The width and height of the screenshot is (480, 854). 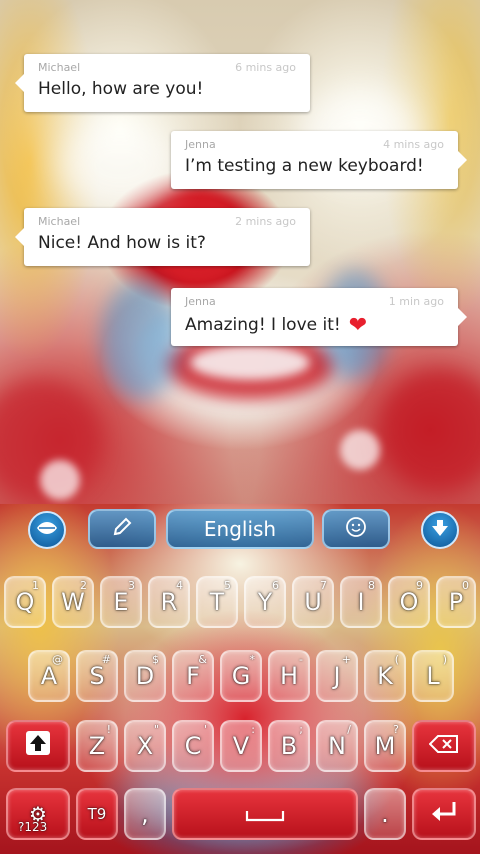 I want to click on key-i: I8, so click(x=361, y=602).